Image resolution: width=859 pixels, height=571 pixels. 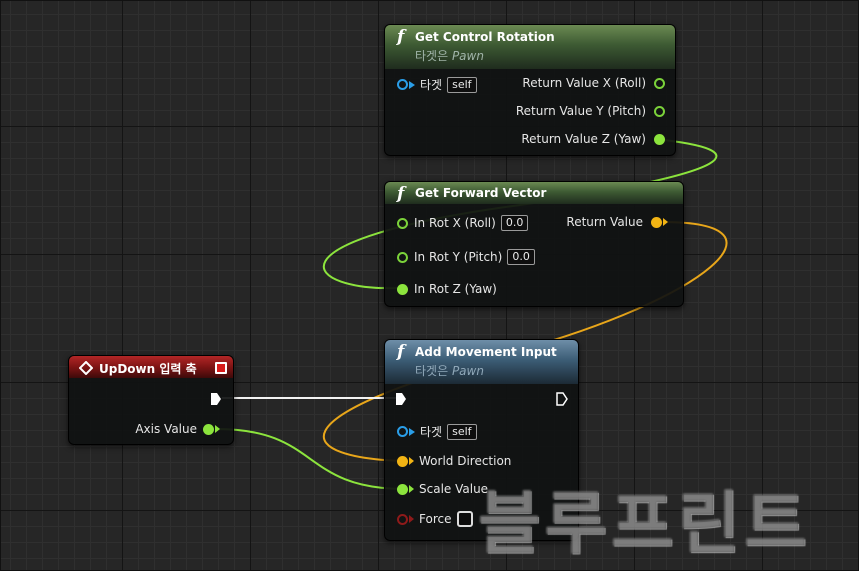 I want to click on pin-return-z: Return Value Z (Yaw), so click(x=593, y=139).